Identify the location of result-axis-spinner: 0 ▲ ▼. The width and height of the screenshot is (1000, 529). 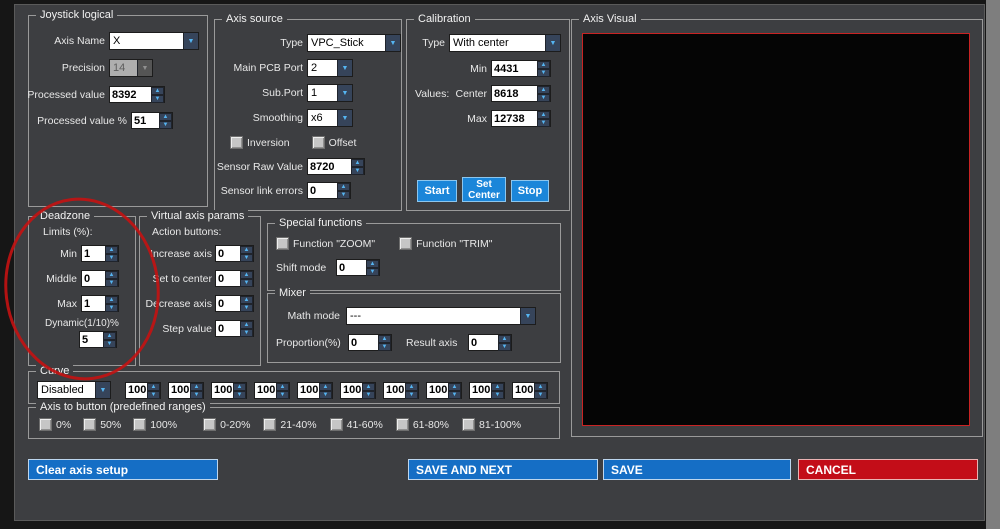
(490, 342).